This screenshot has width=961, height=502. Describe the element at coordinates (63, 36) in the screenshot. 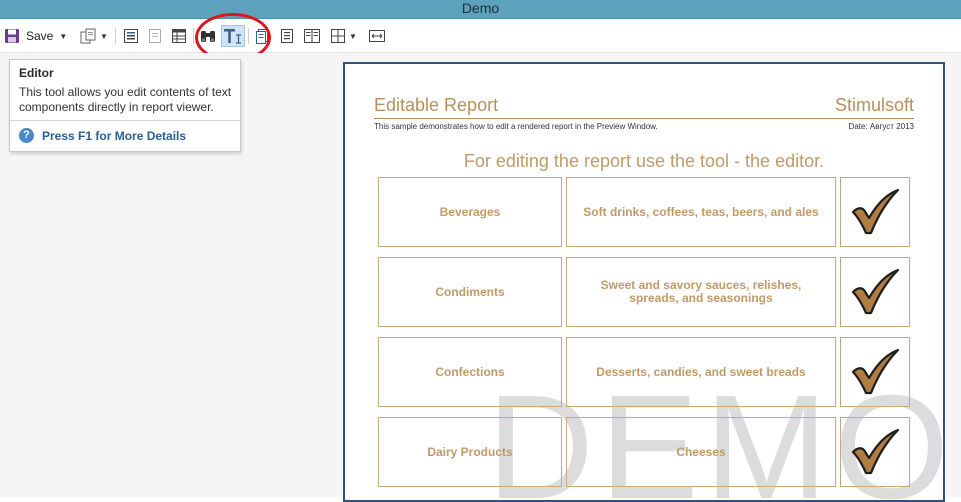

I see `save-dropdown-caret: ▼` at that location.